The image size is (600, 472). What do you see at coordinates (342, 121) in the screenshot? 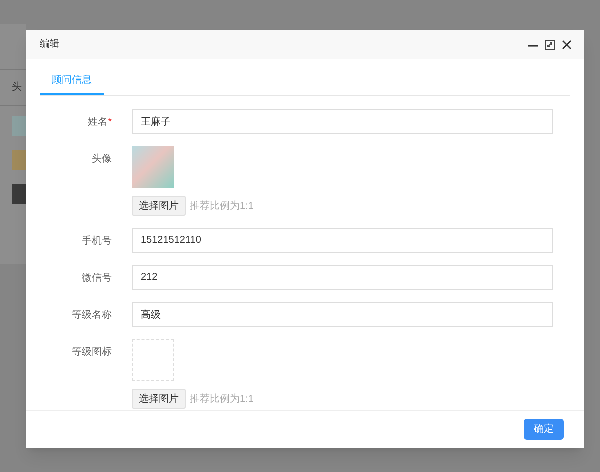
I see `text-field: 王麻子` at bounding box center [342, 121].